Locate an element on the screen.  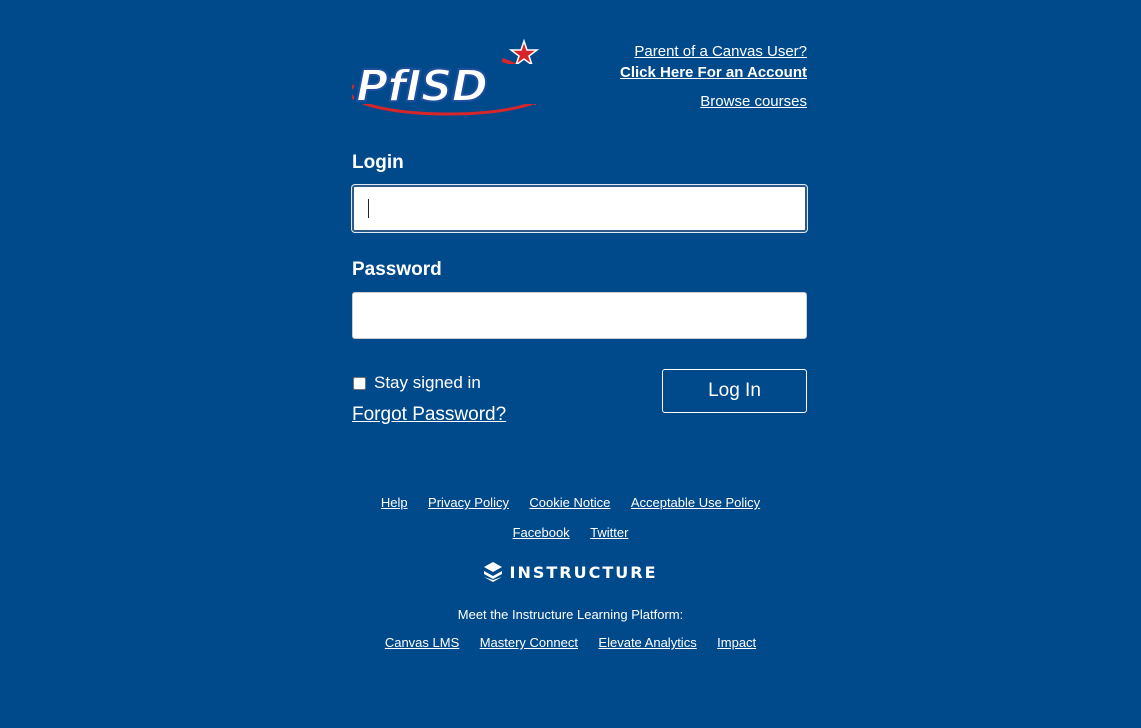
login-label: Login is located at coordinates (378, 162).